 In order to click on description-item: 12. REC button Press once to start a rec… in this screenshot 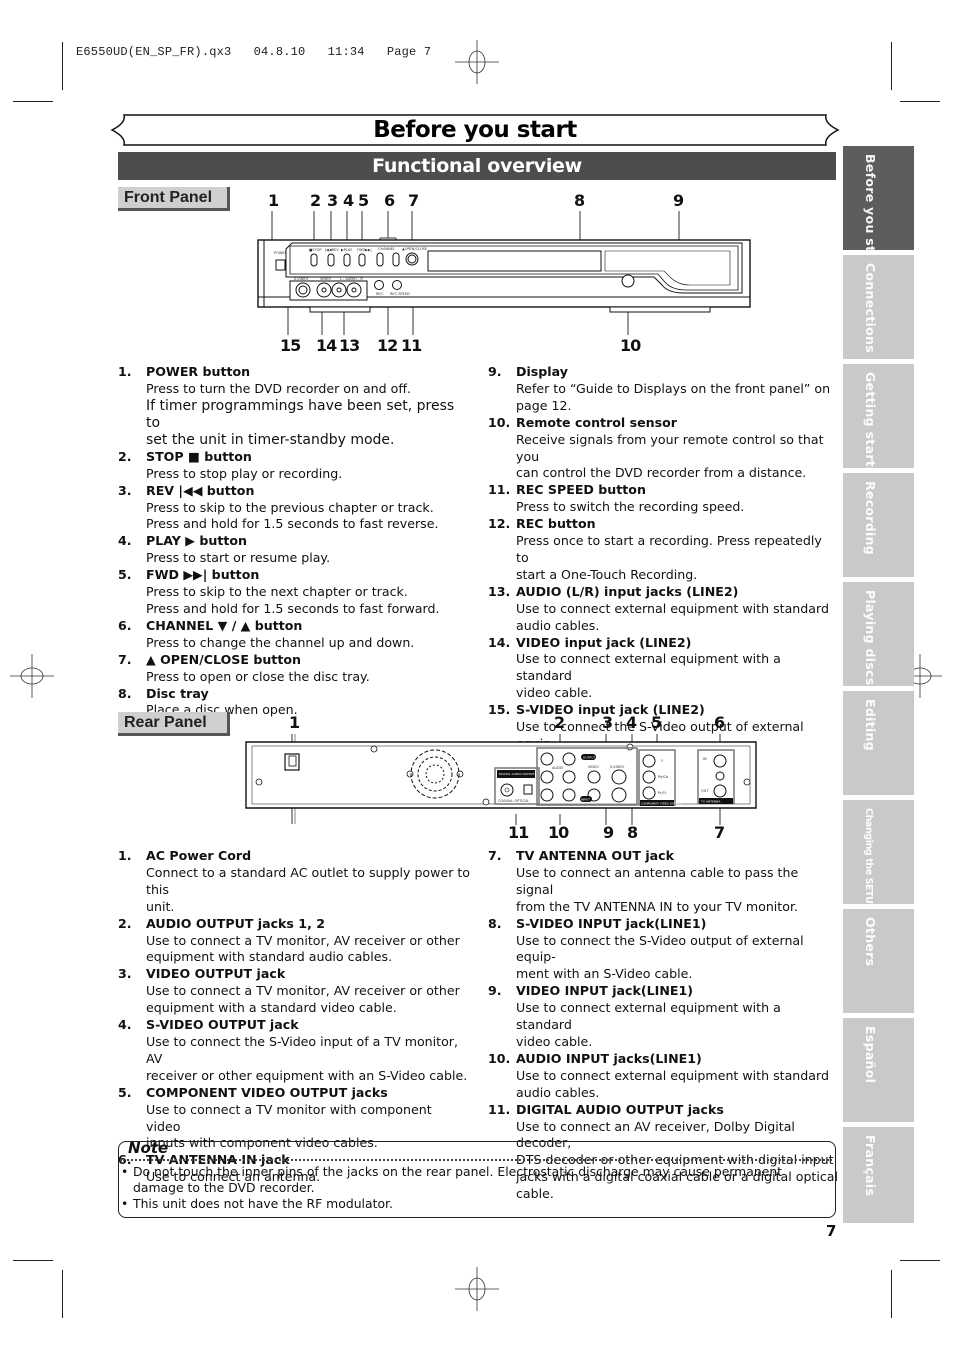, I will do `click(655, 549)`.